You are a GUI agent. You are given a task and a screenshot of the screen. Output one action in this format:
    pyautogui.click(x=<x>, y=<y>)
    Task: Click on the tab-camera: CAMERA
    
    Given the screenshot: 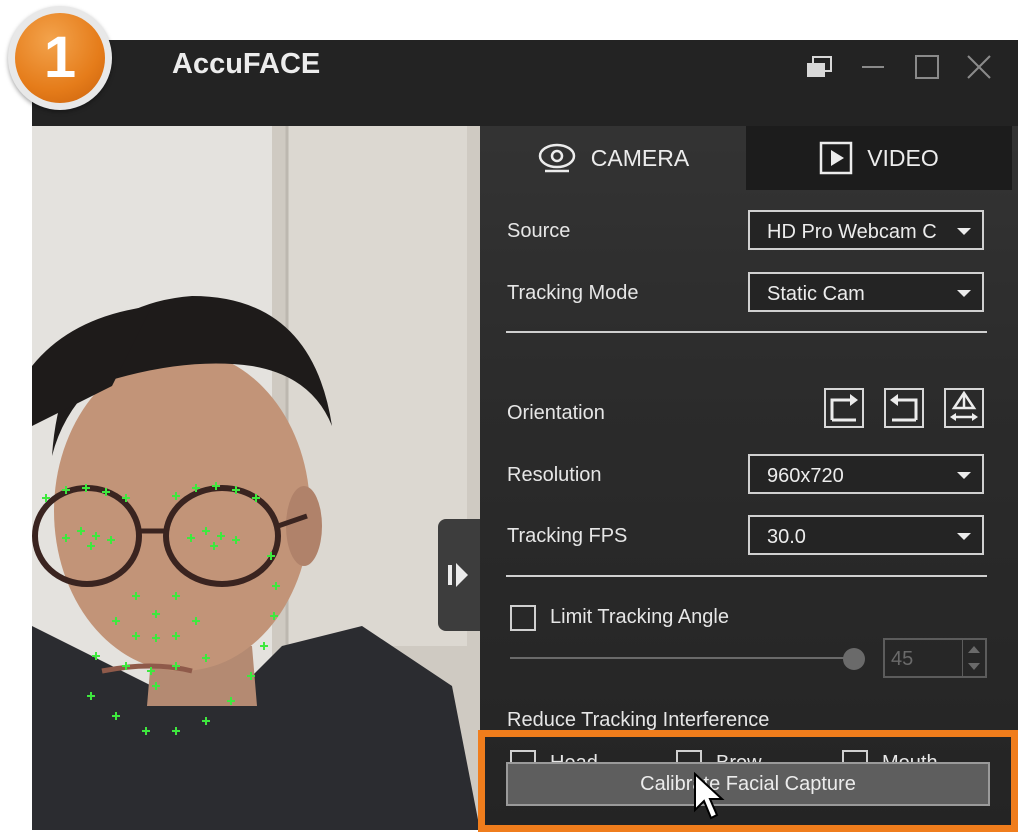 What is the action you would take?
    pyautogui.click(x=613, y=158)
    